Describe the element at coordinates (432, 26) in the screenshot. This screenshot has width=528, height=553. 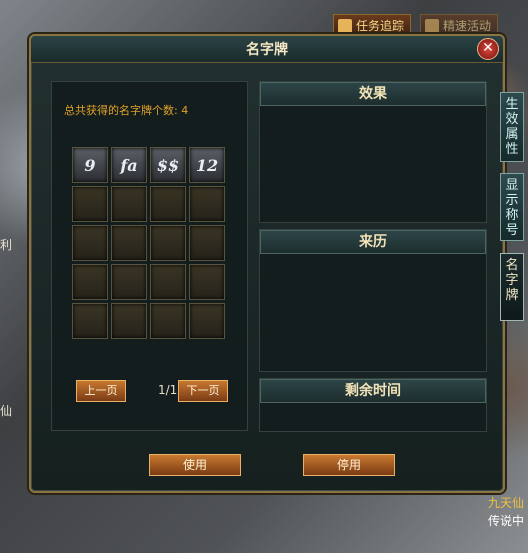
I see `event-icon` at that location.